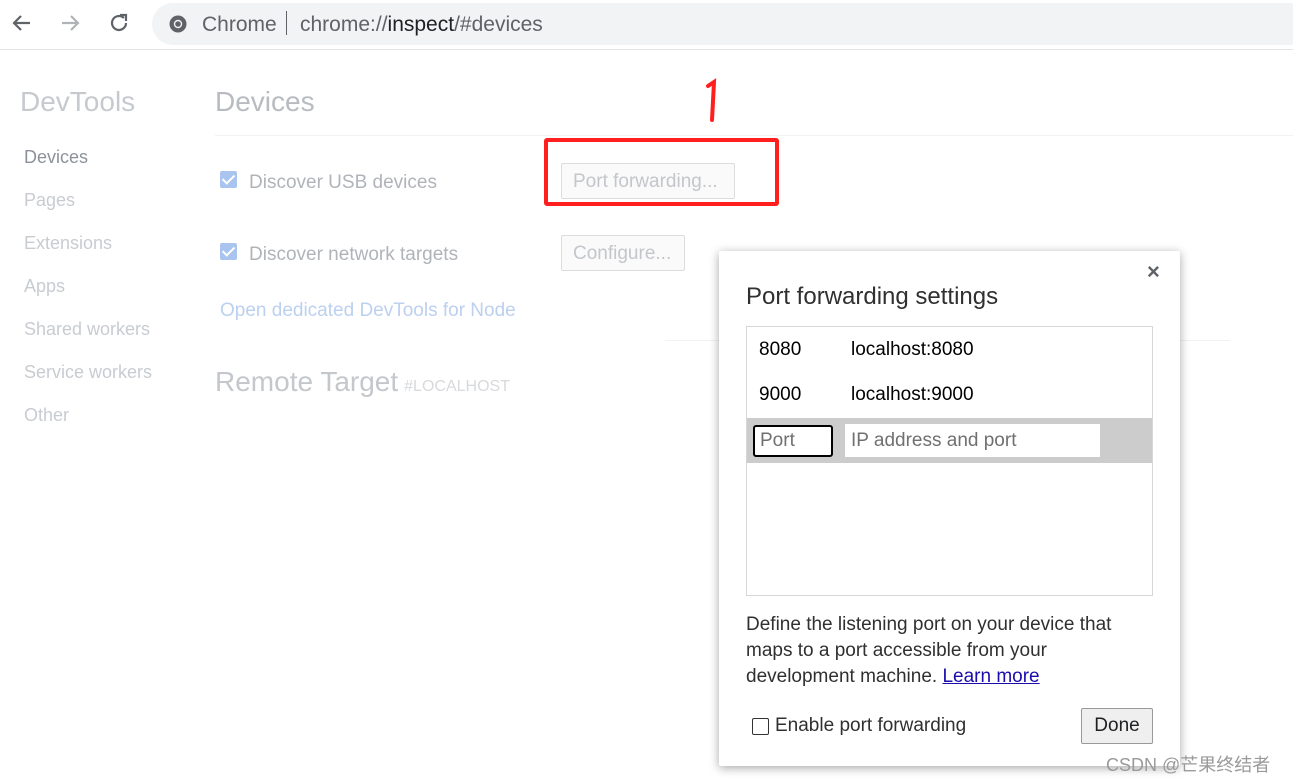  I want to click on sidebar-item-shared-workers: Shared workers, so click(87, 329).